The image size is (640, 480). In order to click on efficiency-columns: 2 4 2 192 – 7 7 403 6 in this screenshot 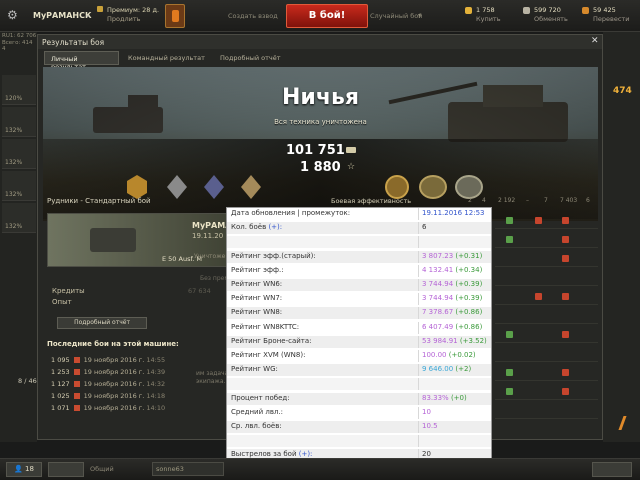, I will do `click(535, 202)`.